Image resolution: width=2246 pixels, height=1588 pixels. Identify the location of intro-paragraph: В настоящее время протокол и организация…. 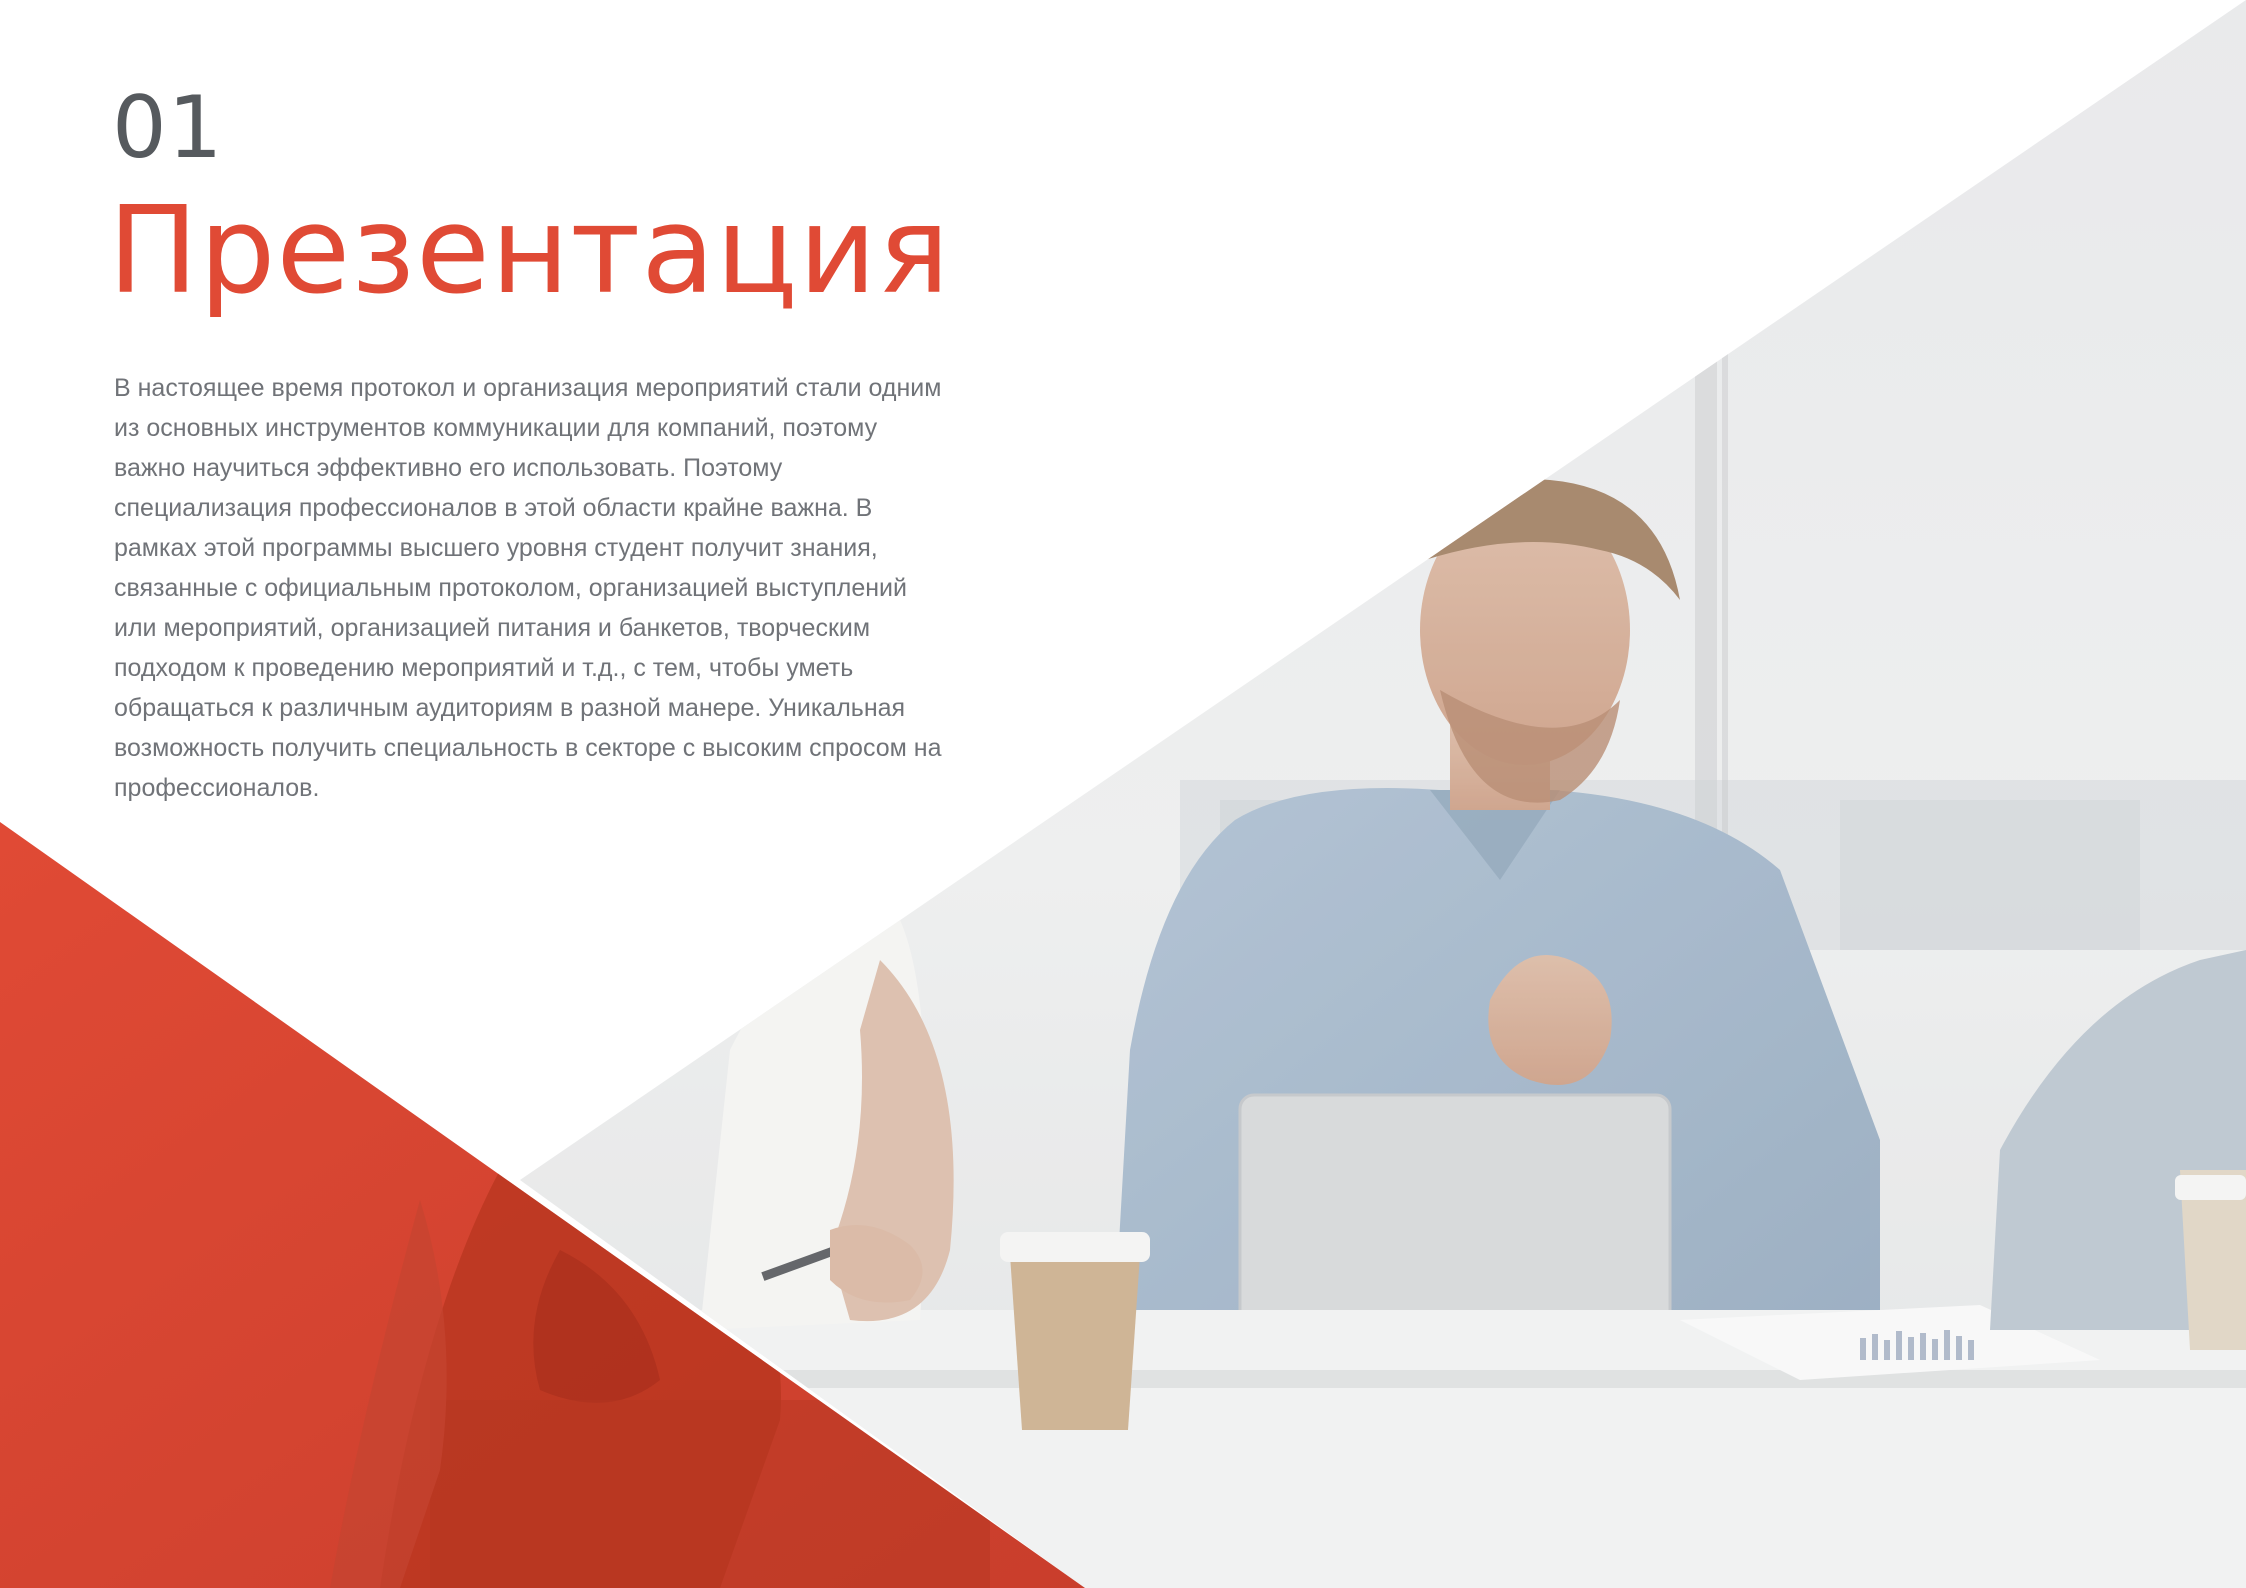
(528, 588).